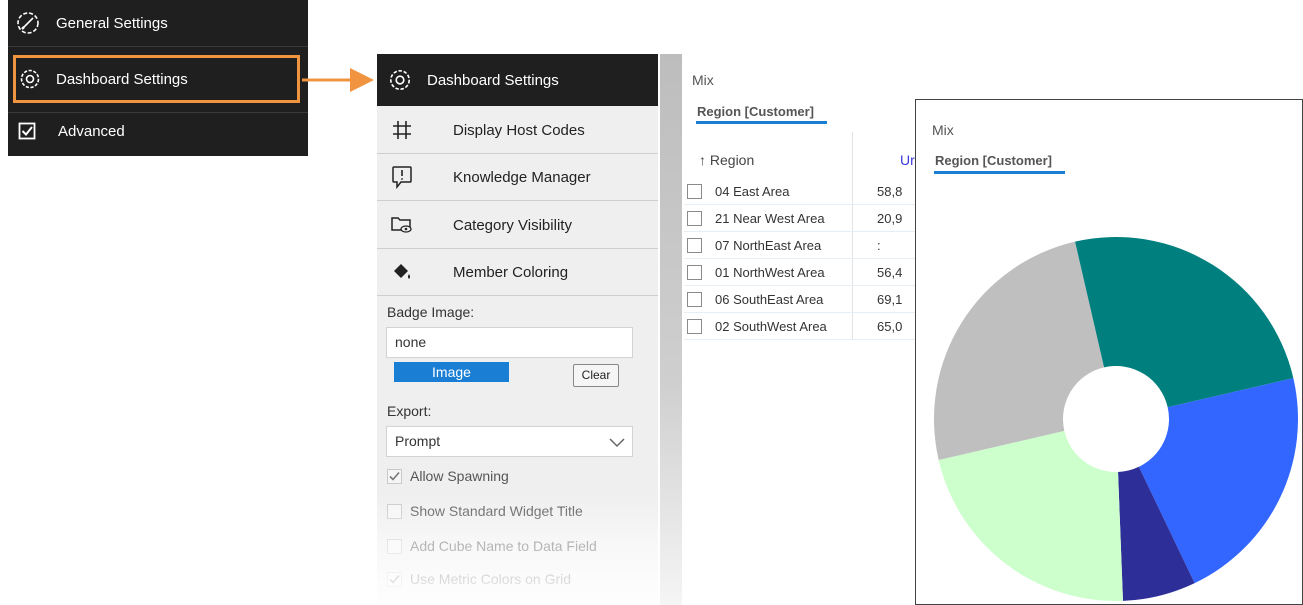 This screenshot has width=1303, height=605. What do you see at coordinates (879, 245) in the screenshot?
I see `row-value: :` at bounding box center [879, 245].